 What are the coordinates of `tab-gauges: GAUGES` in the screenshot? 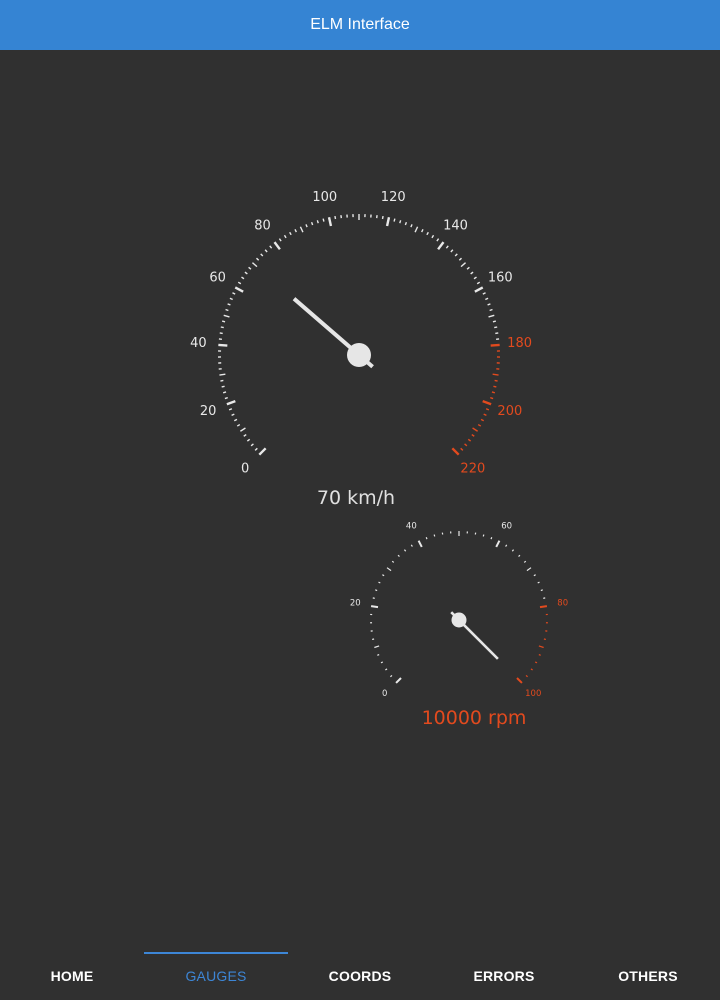 It's located at (216, 976).